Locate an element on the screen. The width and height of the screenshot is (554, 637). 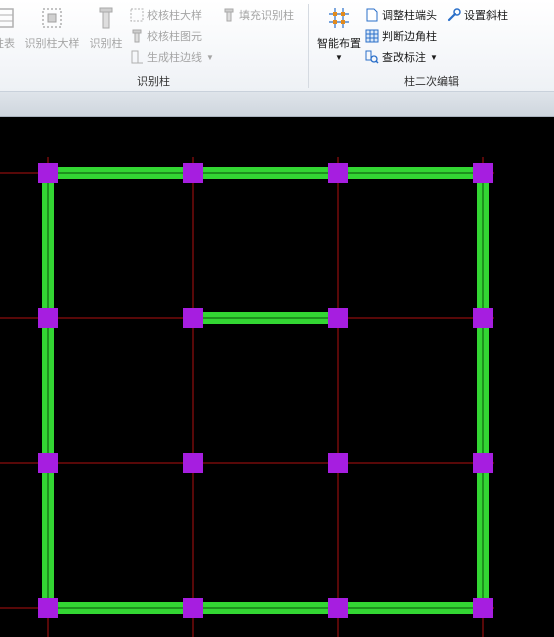
adjust-end-icon is located at coordinates (372, 15).